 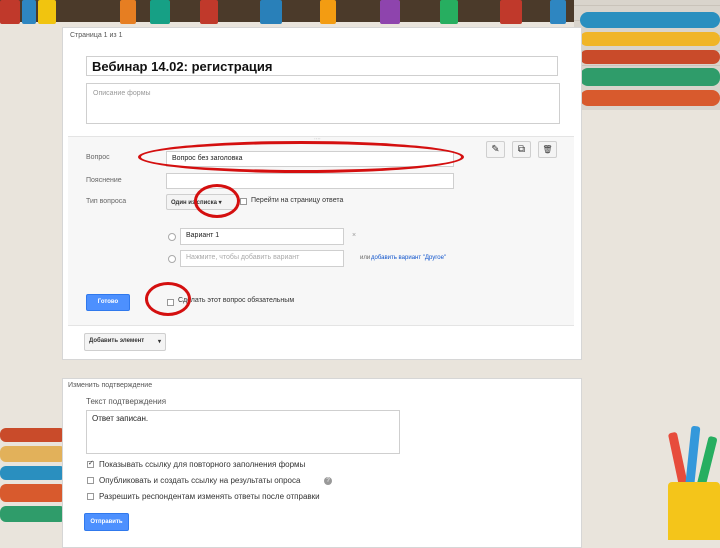 What do you see at coordinates (323, 103) in the screenshot?
I see `form-description-input: Описание формы` at bounding box center [323, 103].